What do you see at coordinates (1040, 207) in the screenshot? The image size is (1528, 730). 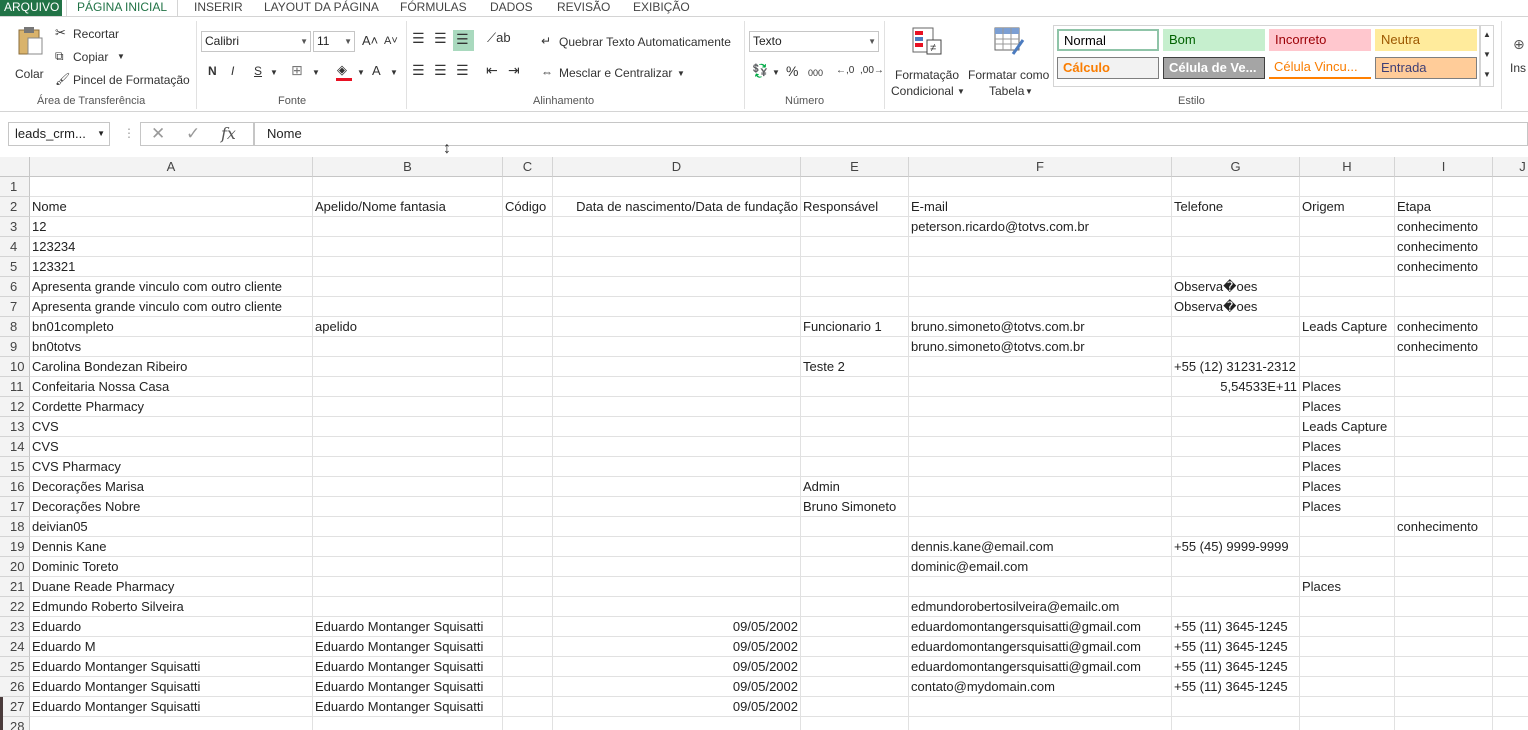 I see `cell-f2: E-mail` at bounding box center [1040, 207].